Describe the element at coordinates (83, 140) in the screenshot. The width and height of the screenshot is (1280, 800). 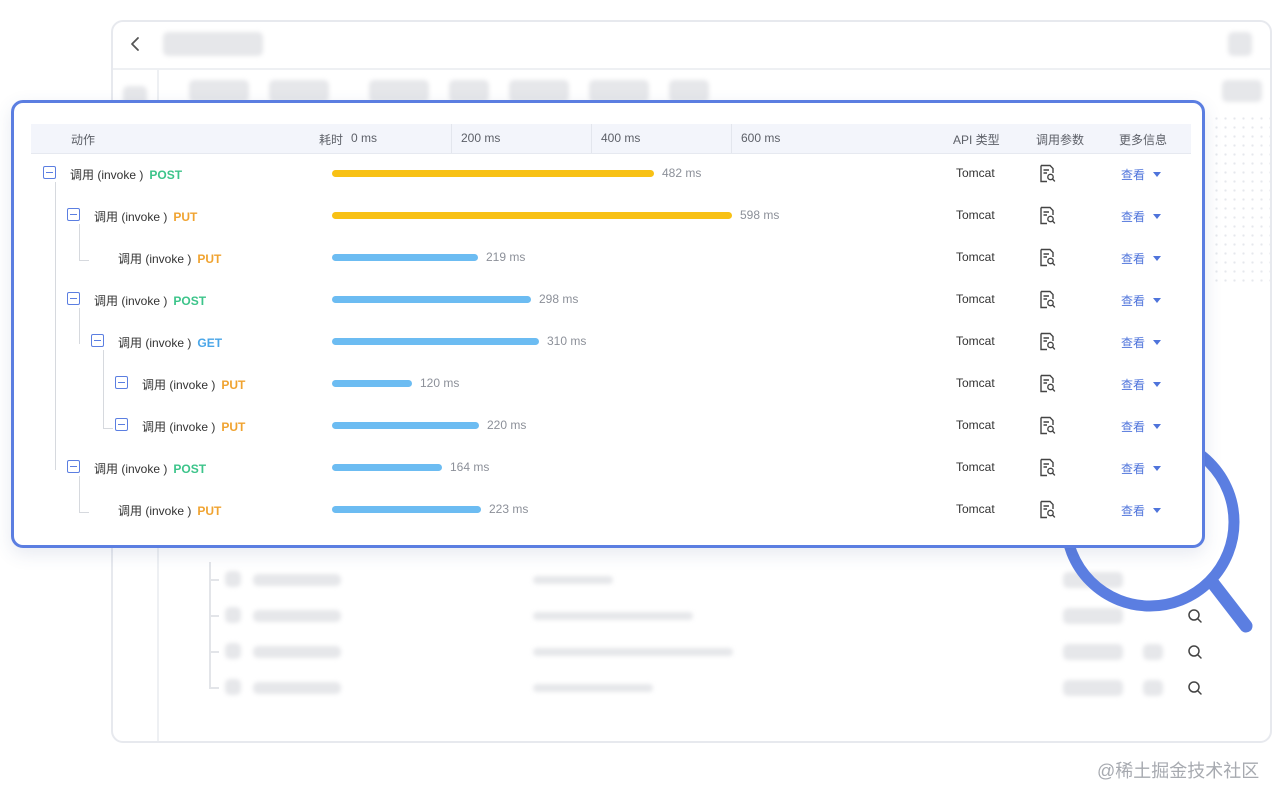
I see `header-action: 动作` at that location.